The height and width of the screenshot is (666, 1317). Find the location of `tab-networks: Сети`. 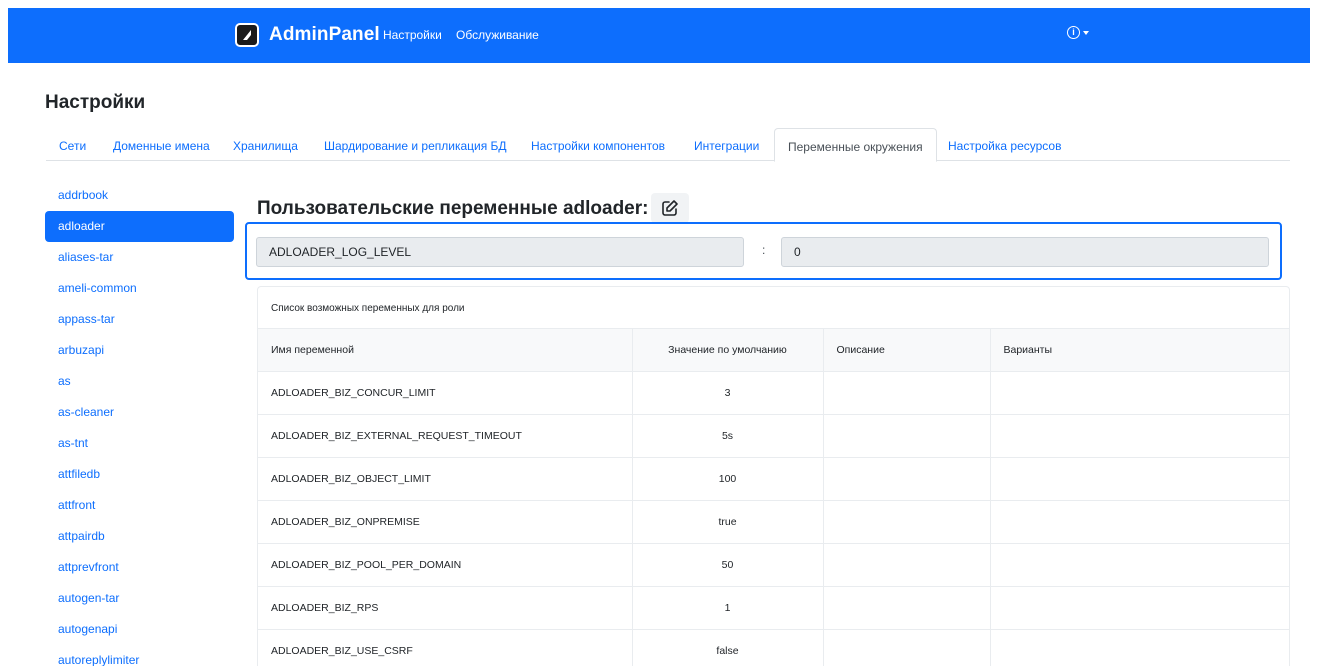

tab-networks: Сети is located at coordinates (72, 144).